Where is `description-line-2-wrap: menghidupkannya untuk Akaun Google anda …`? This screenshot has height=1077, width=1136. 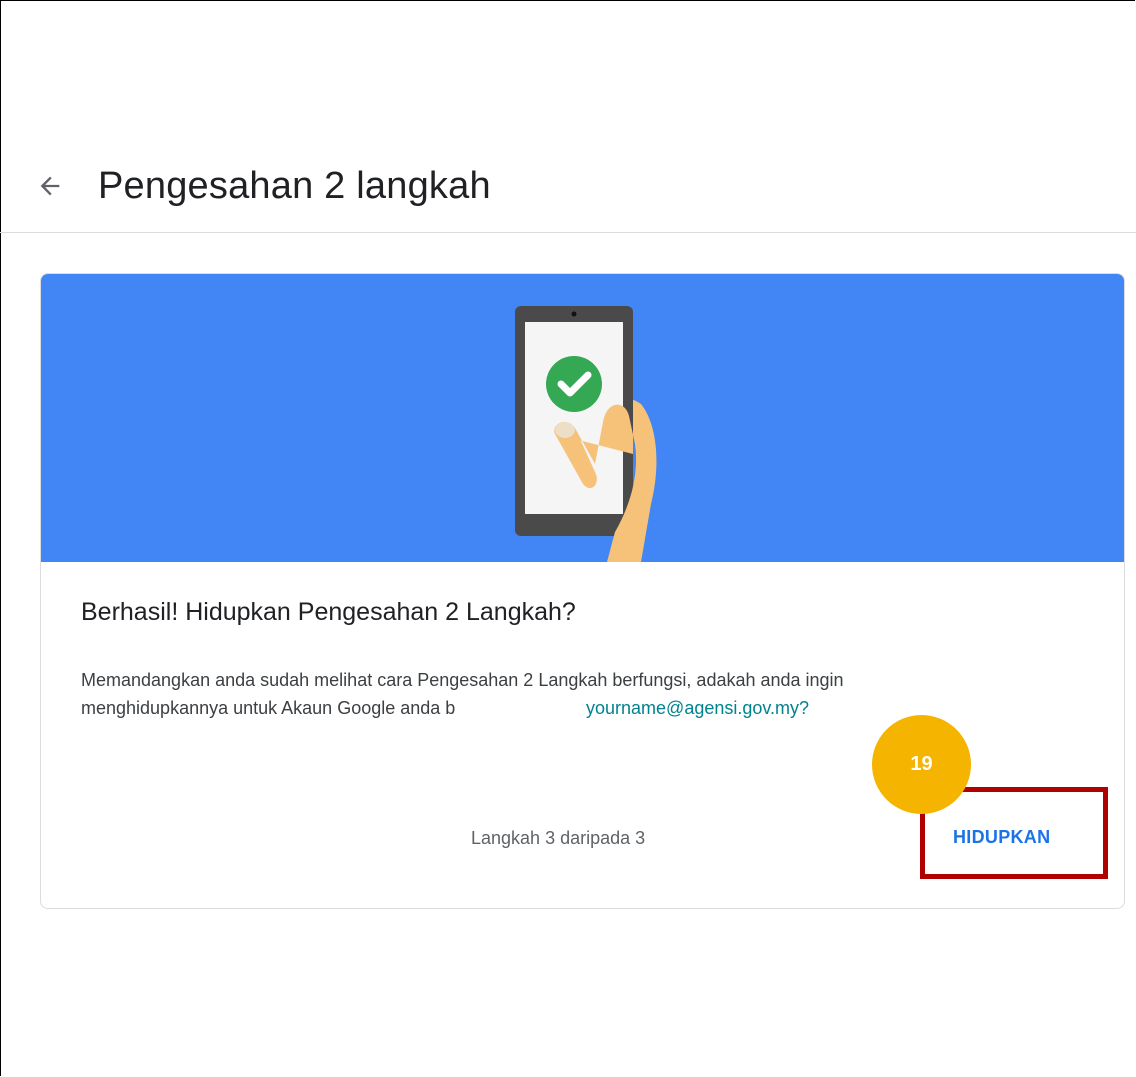 description-line-2-wrap: menghidupkannya untuk Akaun Google anda … is located at coordinates (591, 708).